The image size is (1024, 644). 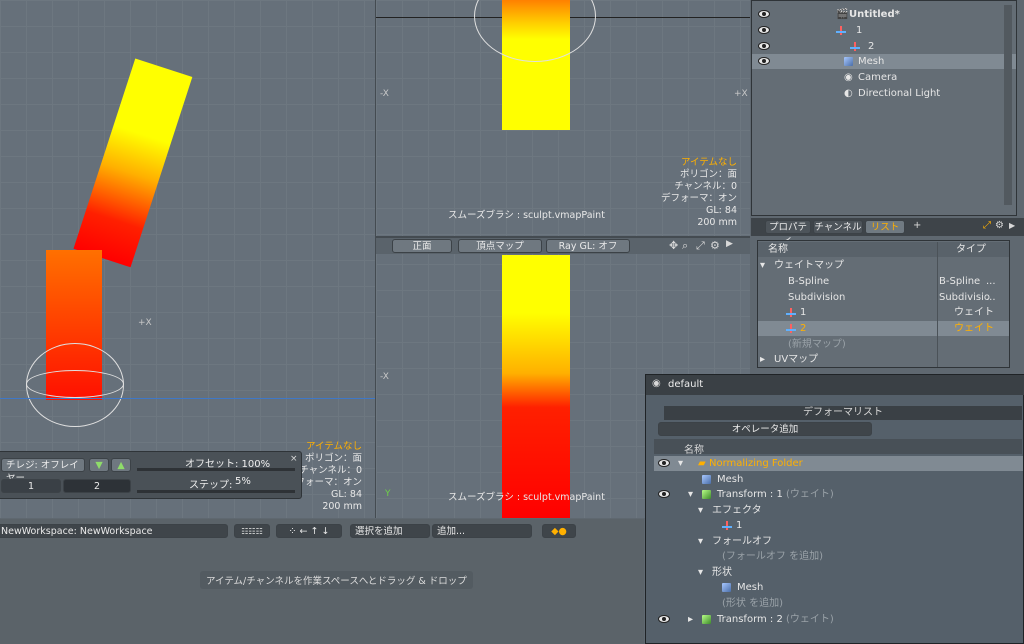 I want to click on move-icon: ✥, so click(x=673, y=245).